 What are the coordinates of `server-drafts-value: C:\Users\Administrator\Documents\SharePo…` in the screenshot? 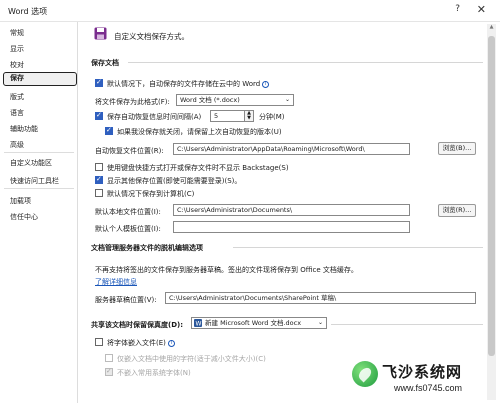 It's located at (253, 298).